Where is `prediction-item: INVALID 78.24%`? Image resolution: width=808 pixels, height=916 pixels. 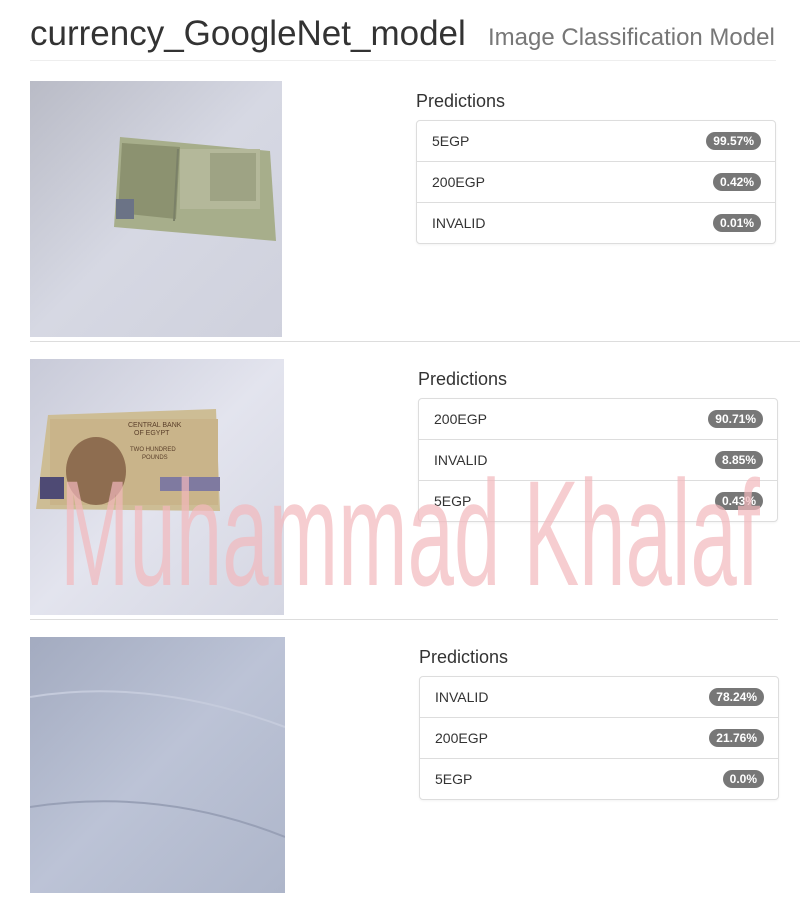
prediction-item: INVALID 78.24% is located at coordinates (599, 697).